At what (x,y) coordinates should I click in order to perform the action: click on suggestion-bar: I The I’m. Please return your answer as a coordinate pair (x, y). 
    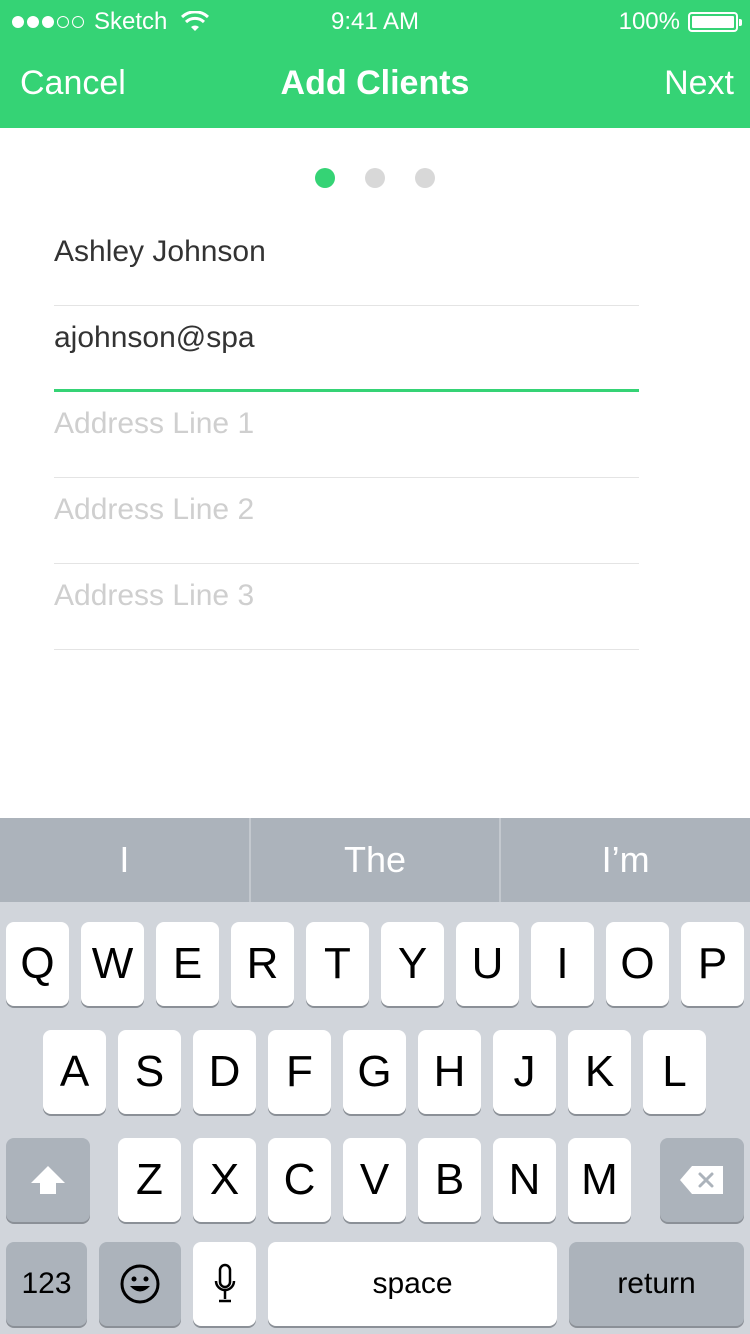
    Looking at the image, I should click on (375, 860).